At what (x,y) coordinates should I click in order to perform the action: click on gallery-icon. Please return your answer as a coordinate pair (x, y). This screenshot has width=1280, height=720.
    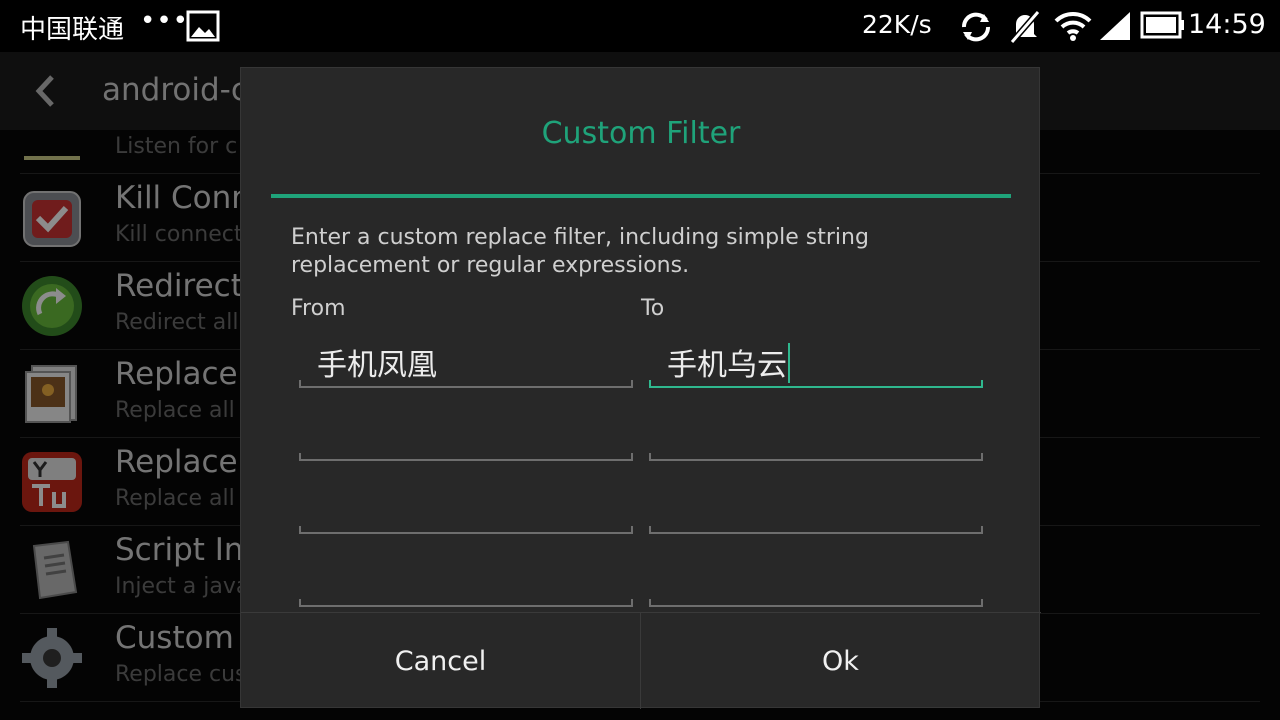
    Looking at the image, I should click on (203, 26).